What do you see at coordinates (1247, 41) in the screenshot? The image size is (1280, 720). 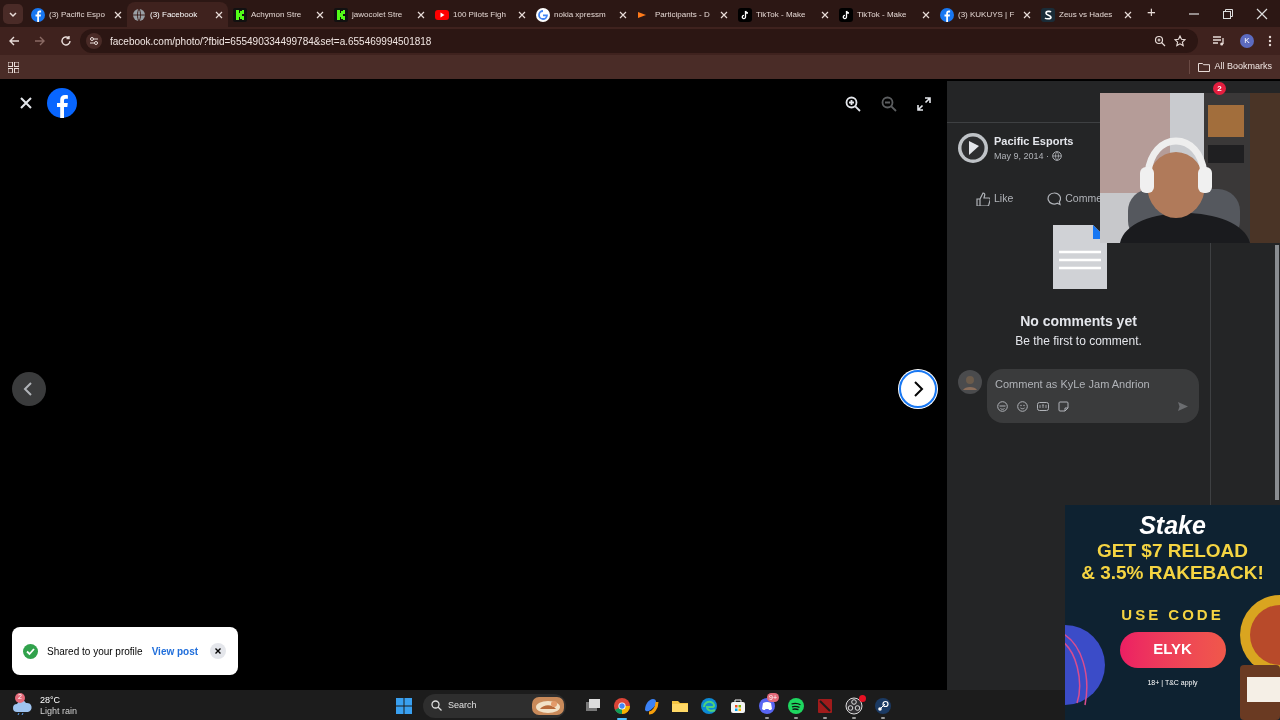 I see `profile-avatar: K` at bounding box center [1247, 41].